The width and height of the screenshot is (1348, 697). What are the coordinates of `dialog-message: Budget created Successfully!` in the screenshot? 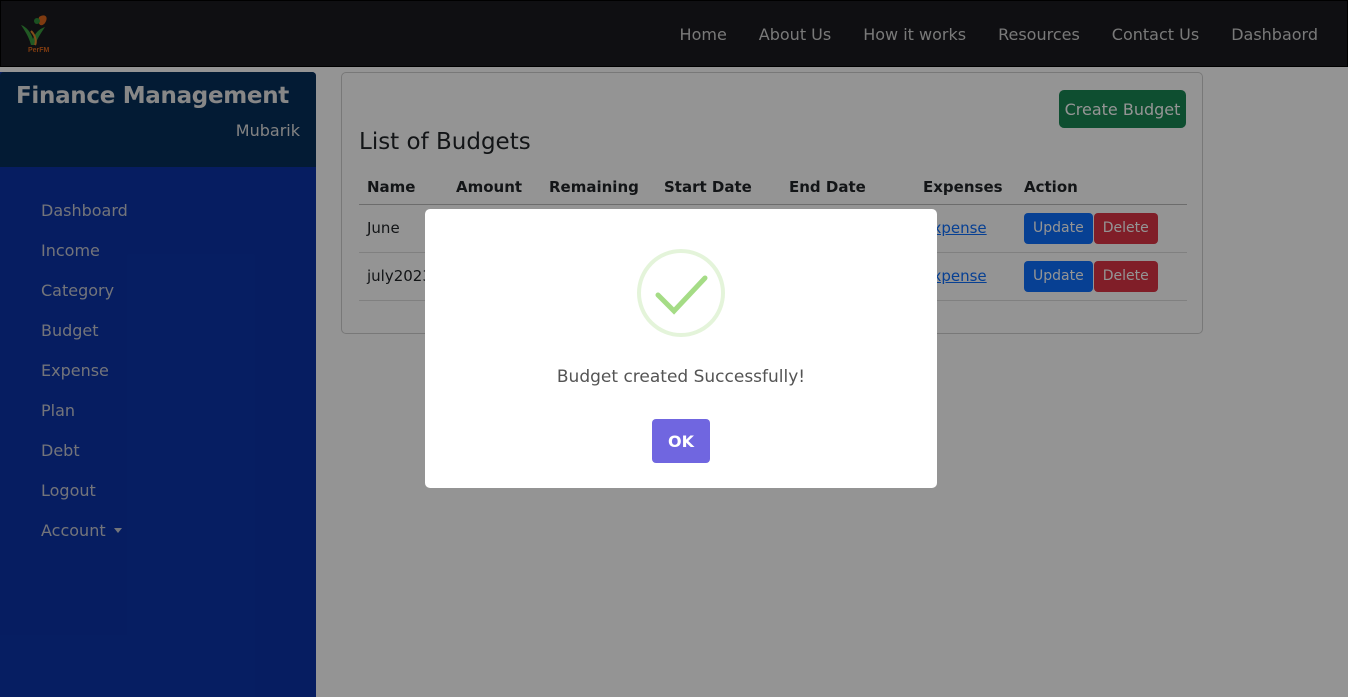 It's located at (681, 377).